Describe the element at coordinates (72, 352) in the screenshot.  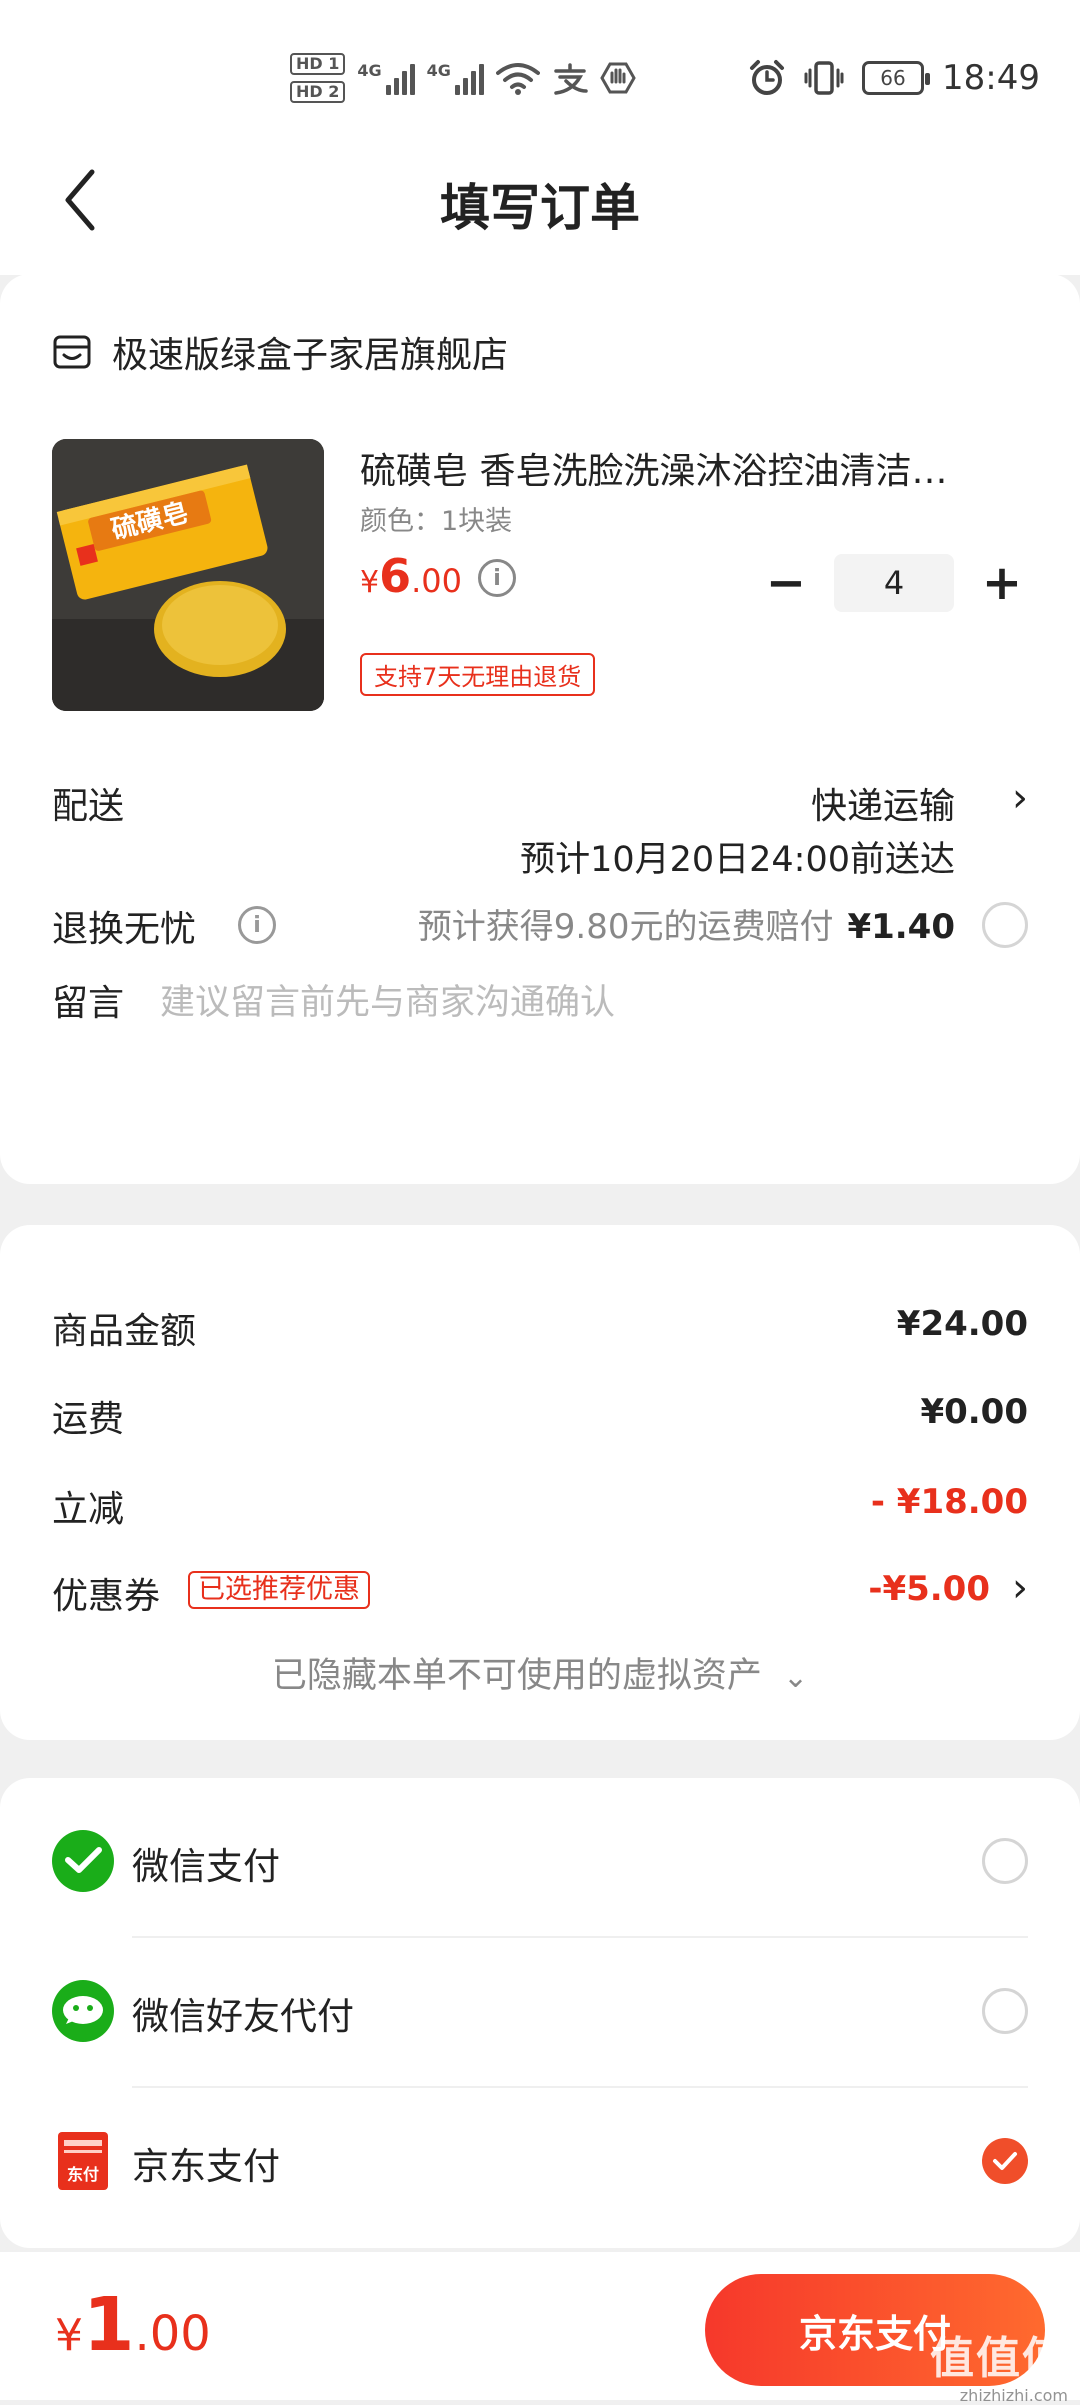
I see `store-icon` at that location.